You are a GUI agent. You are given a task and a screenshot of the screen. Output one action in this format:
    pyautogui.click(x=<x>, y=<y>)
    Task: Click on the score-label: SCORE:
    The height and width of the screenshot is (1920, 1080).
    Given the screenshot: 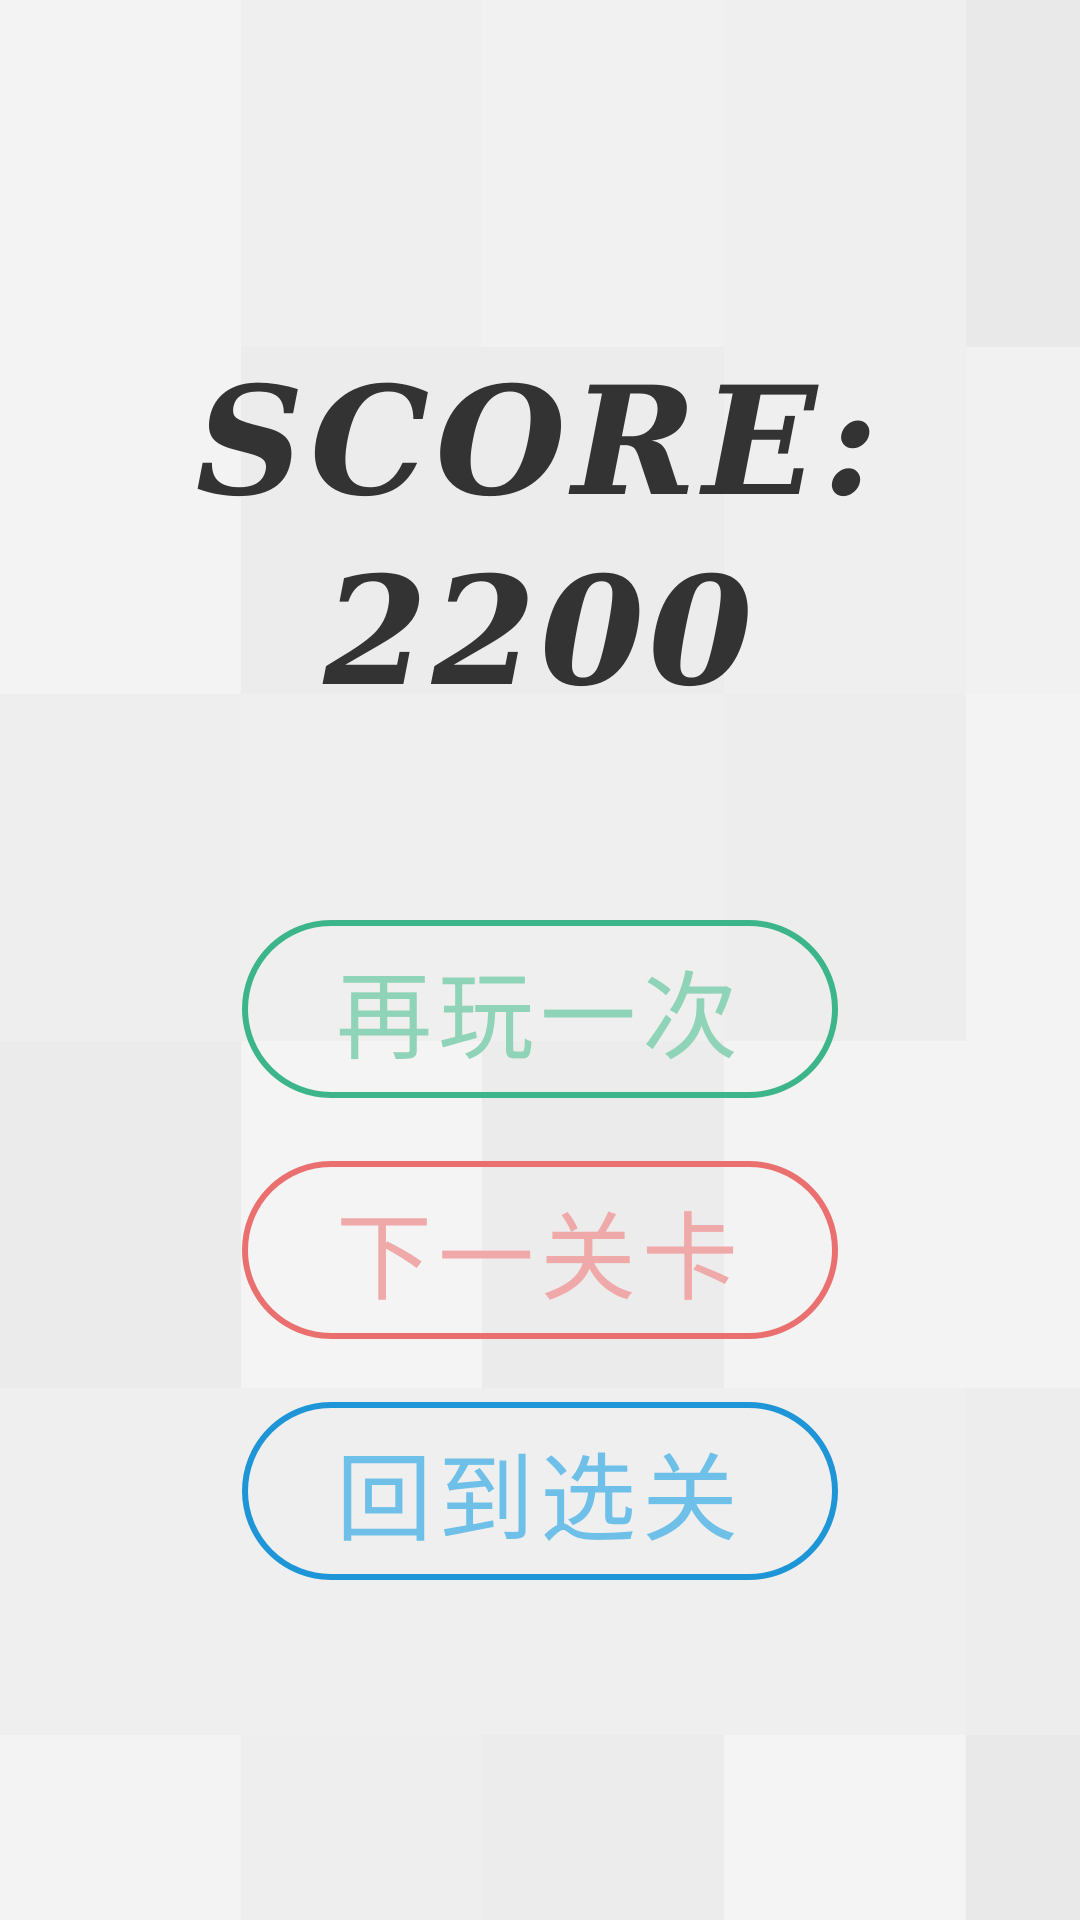 What is the action you would take?
    pyautogui.click(x=540, y=442)
    